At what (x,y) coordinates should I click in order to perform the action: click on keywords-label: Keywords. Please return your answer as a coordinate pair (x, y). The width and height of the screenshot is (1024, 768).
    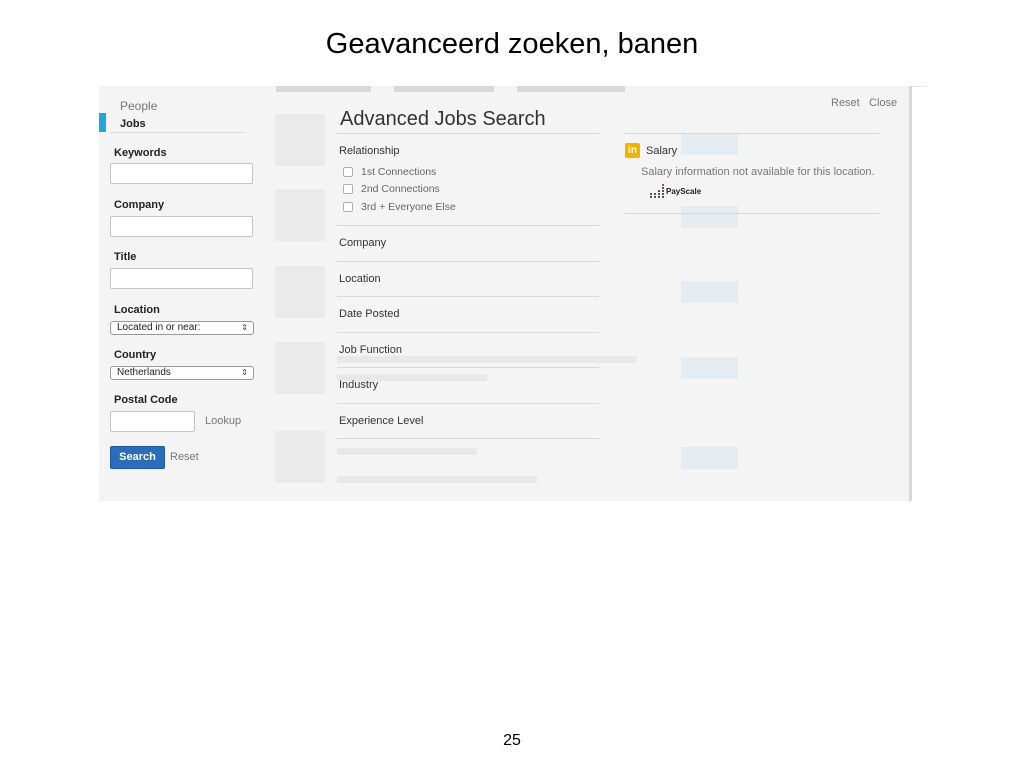
    Looking at the image, I should click on (140, 153).